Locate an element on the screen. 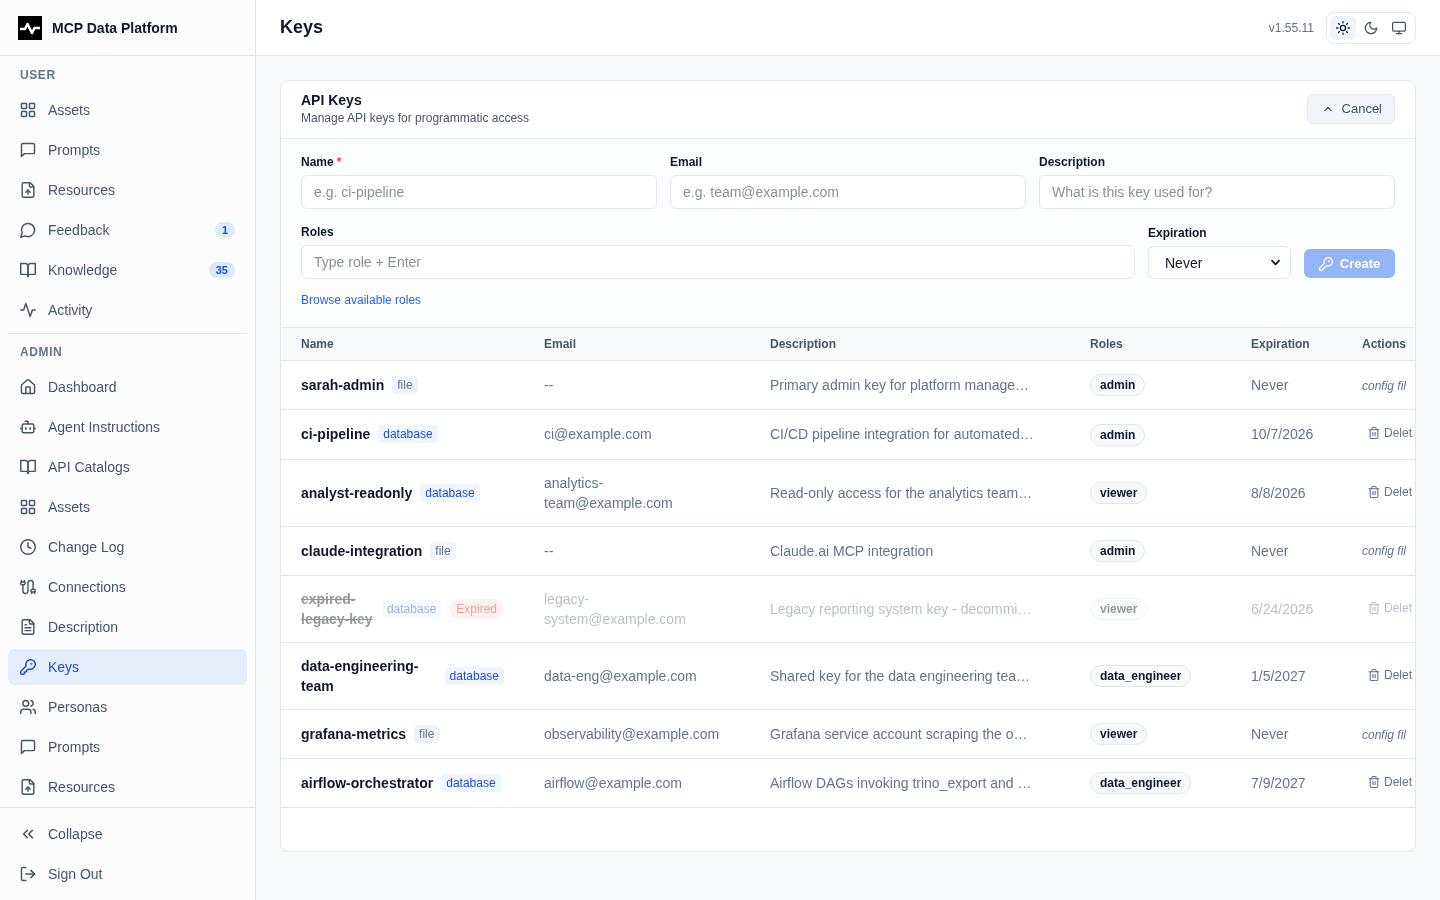 This screenshot has height=900, width=1440. field-label: Description is located at coordinates (1072, 162).